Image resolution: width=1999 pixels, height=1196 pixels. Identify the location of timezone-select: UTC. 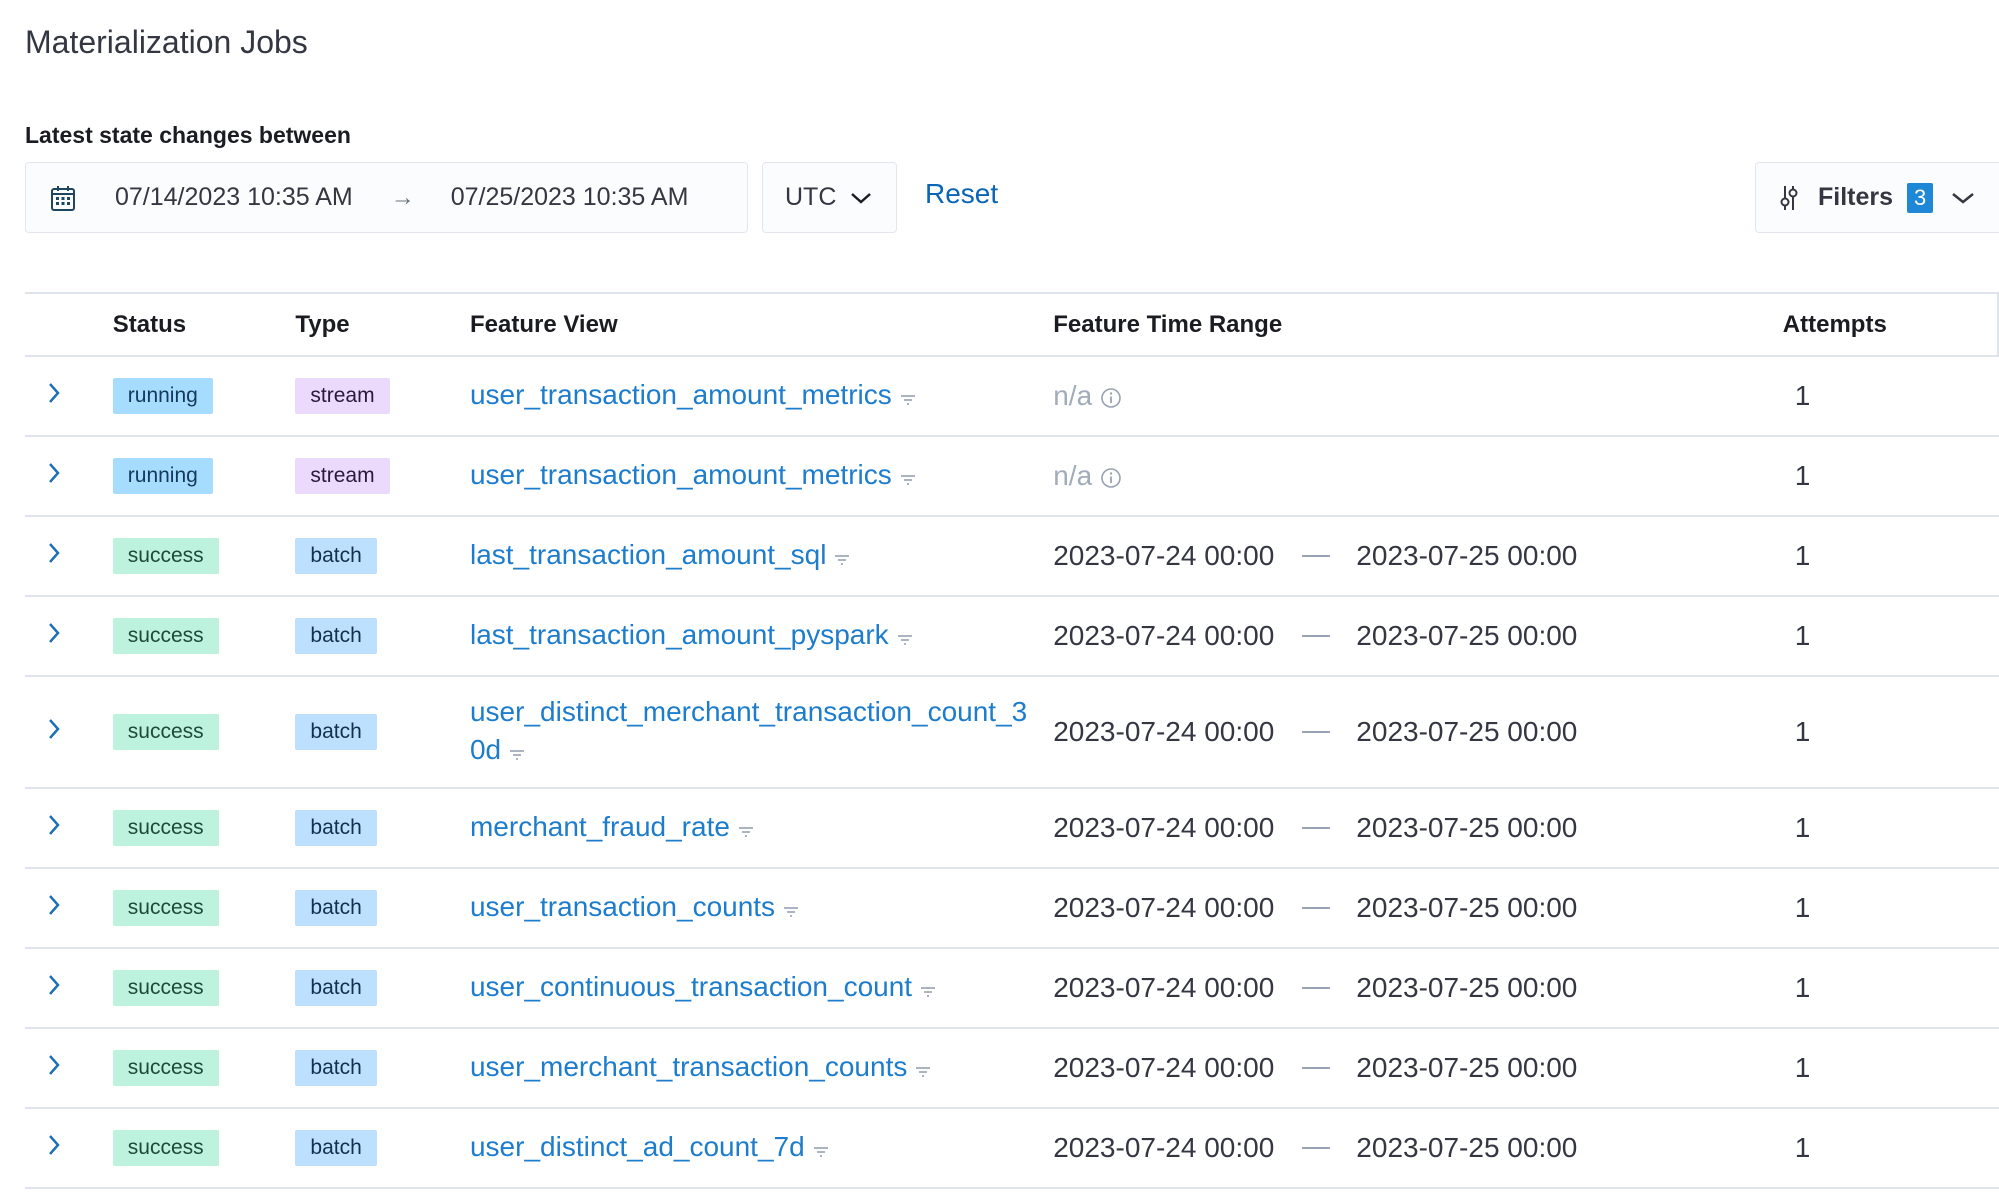
(829, 197).